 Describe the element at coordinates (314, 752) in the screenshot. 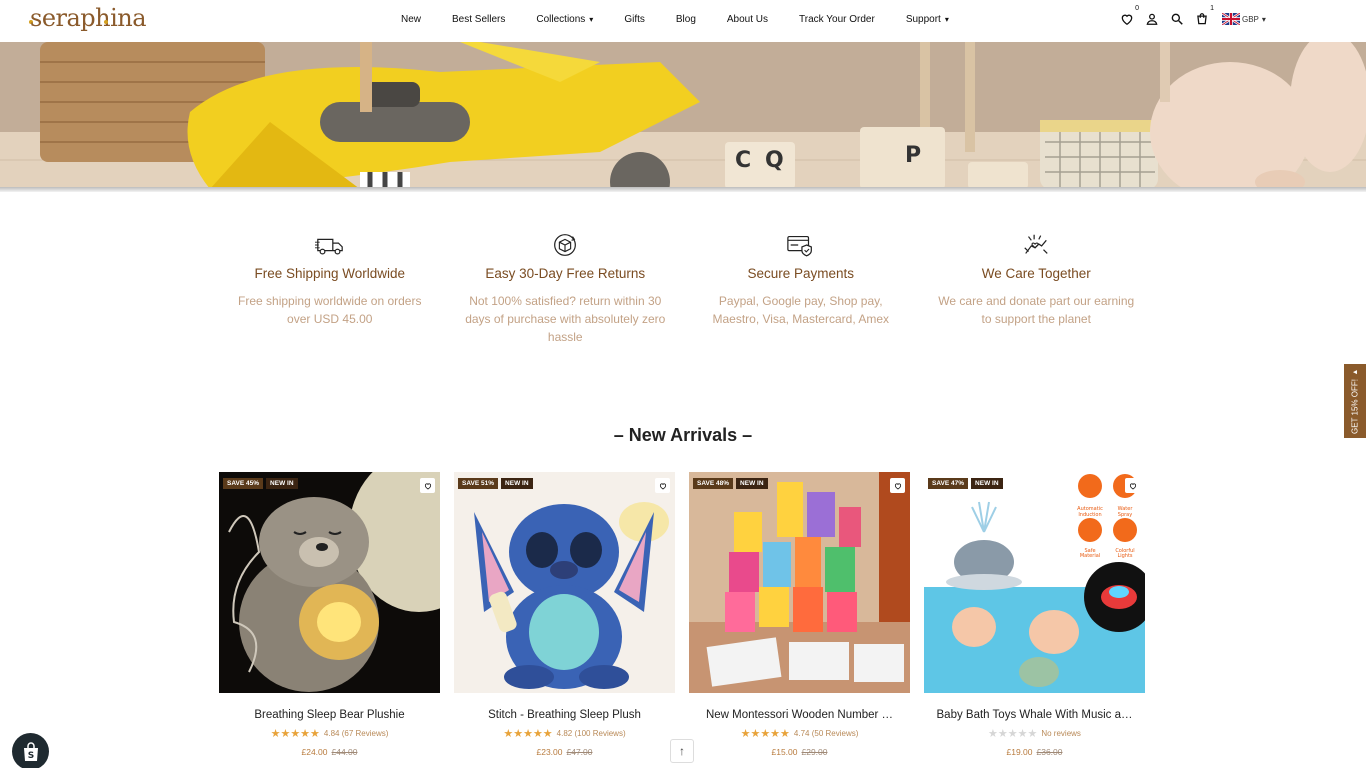

I see `sale-price: £24.00` at that location.